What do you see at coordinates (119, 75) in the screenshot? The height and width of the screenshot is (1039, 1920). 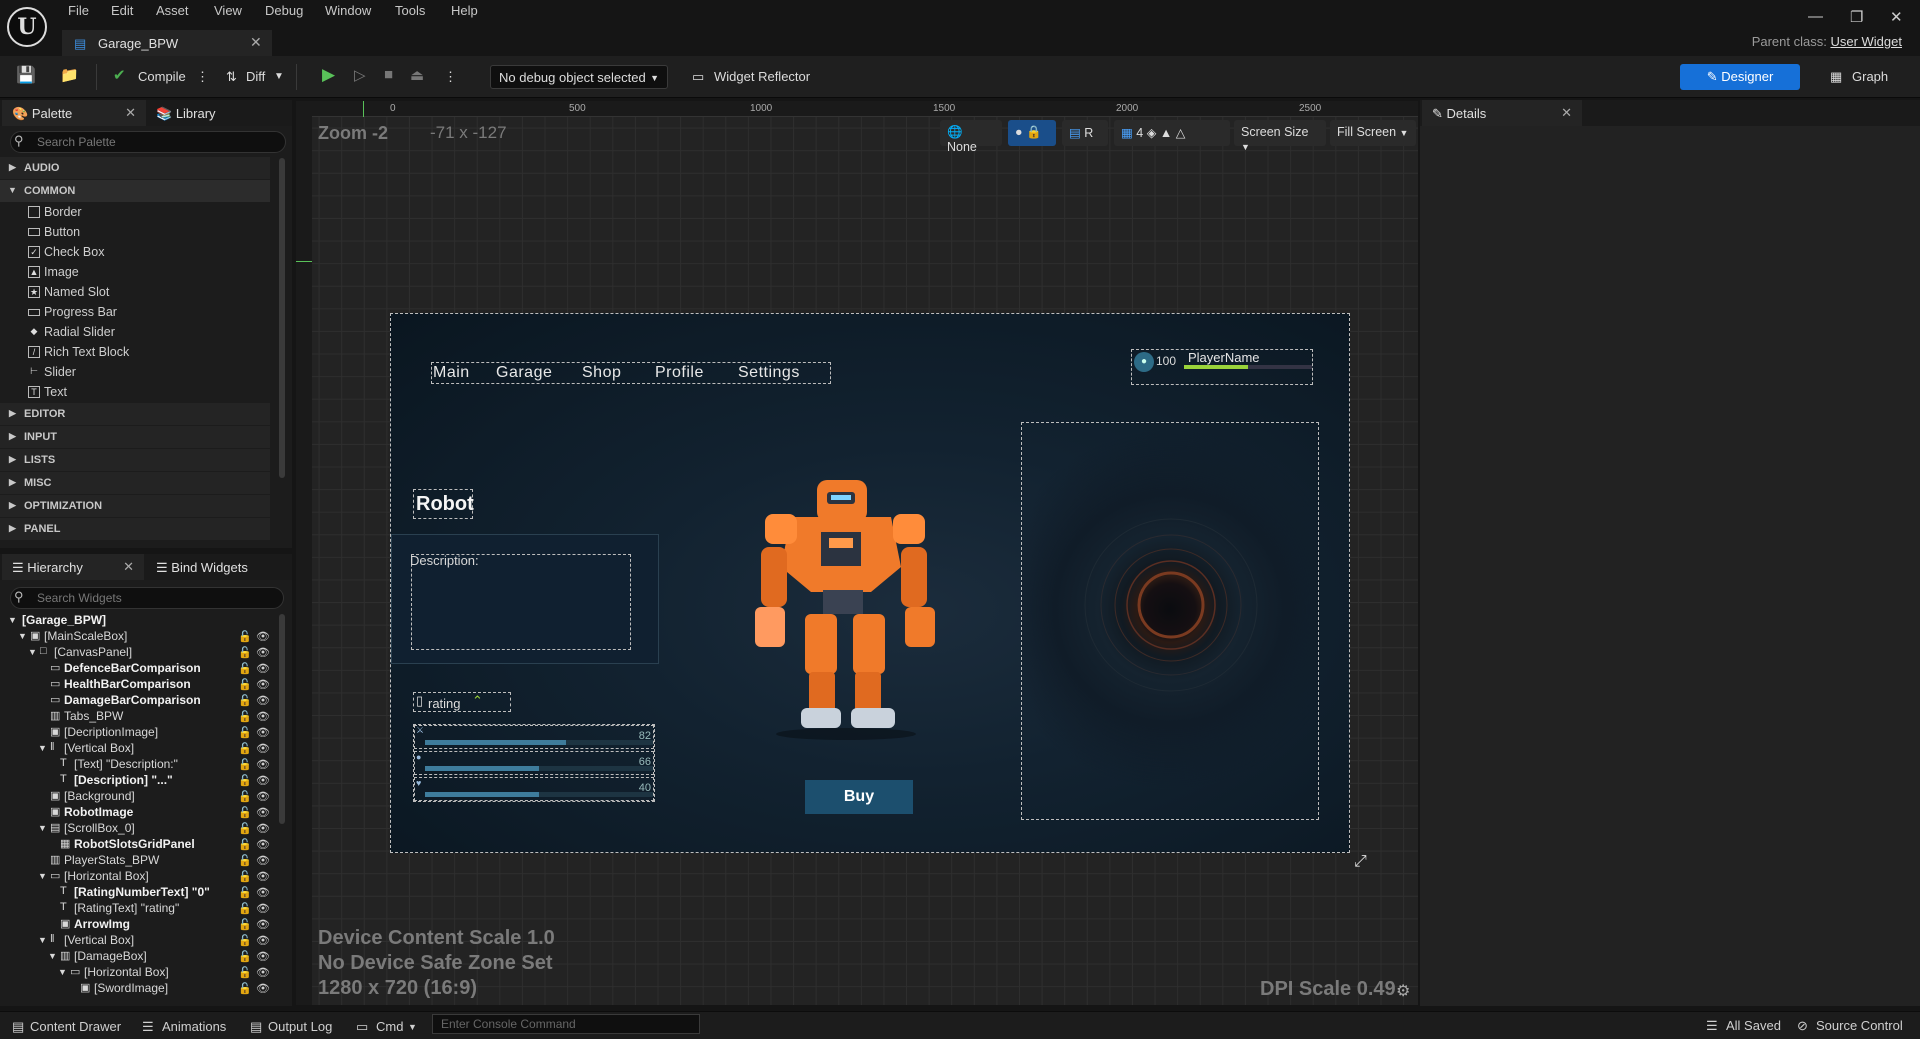 I see `compile-icon: ✔` at bounding box center [119, 75].